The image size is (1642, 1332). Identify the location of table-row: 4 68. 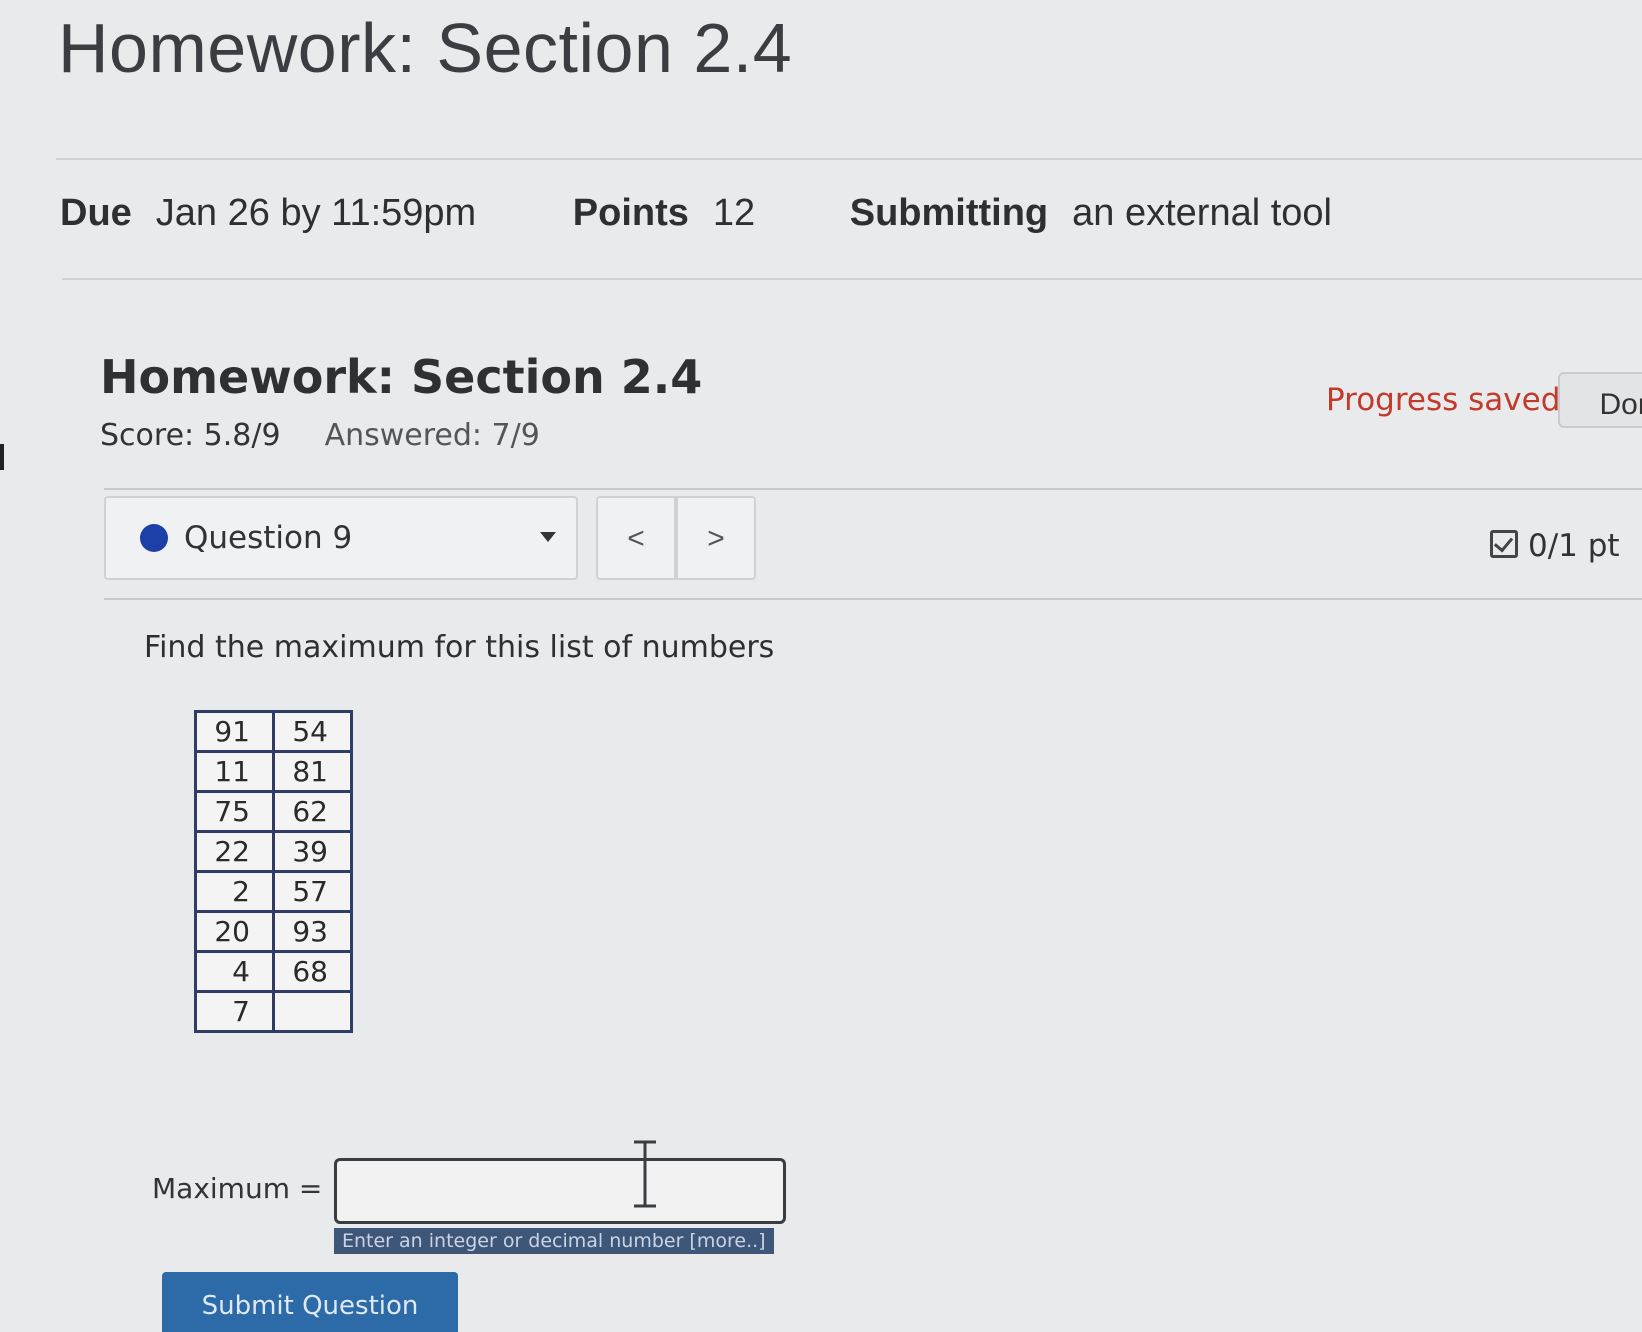
(273, 971).